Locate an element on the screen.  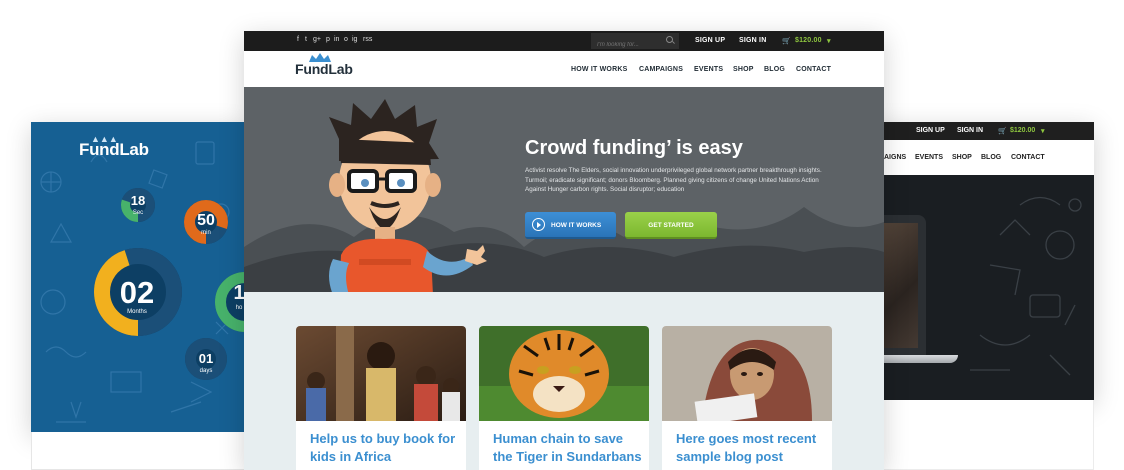
countdown-seconds: 18 Sec is located at coordinates (138, 204).